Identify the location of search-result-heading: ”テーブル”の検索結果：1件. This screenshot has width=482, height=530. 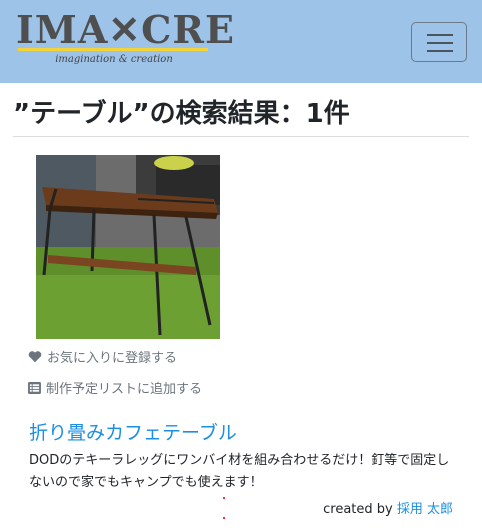
(181, 114).